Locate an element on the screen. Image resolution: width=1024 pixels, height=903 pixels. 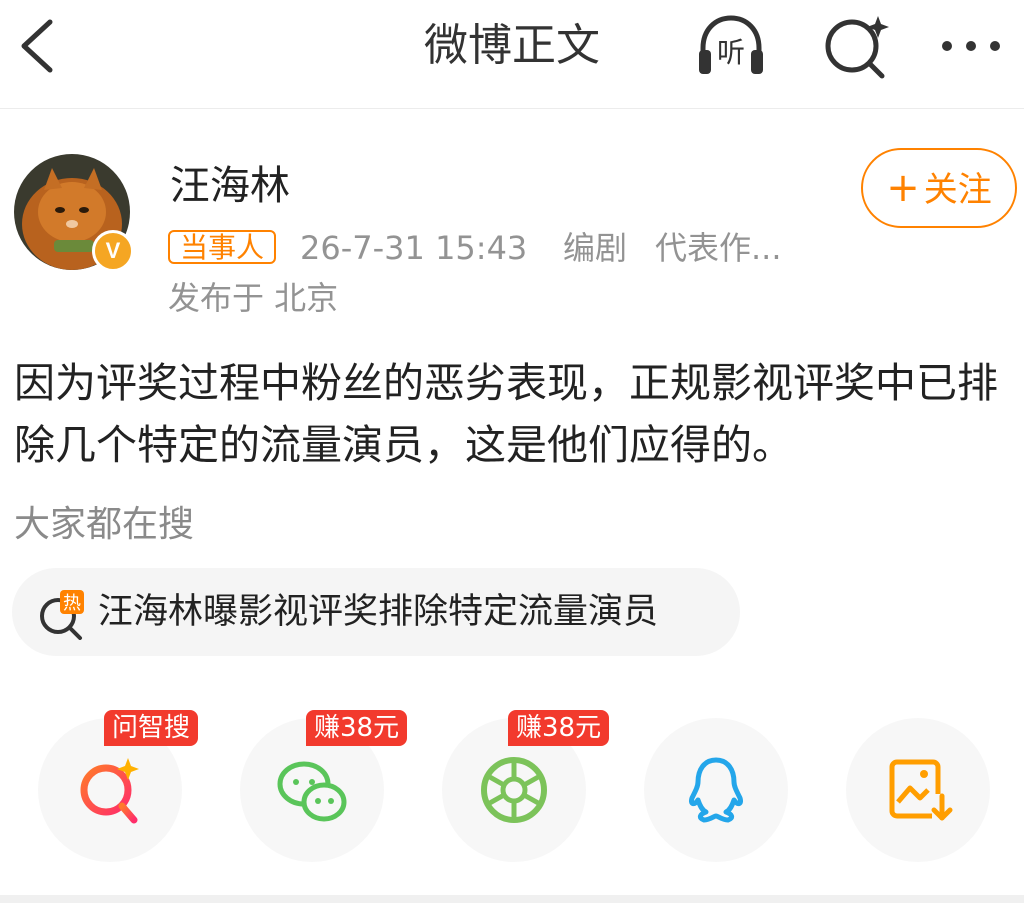
trending-search-label: 汪海林曝影视评奖排除特定流量演员 is located at coordinates (378, 612).